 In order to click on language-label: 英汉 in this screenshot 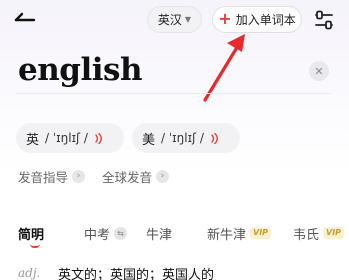, I will do `click(169, 20)`.